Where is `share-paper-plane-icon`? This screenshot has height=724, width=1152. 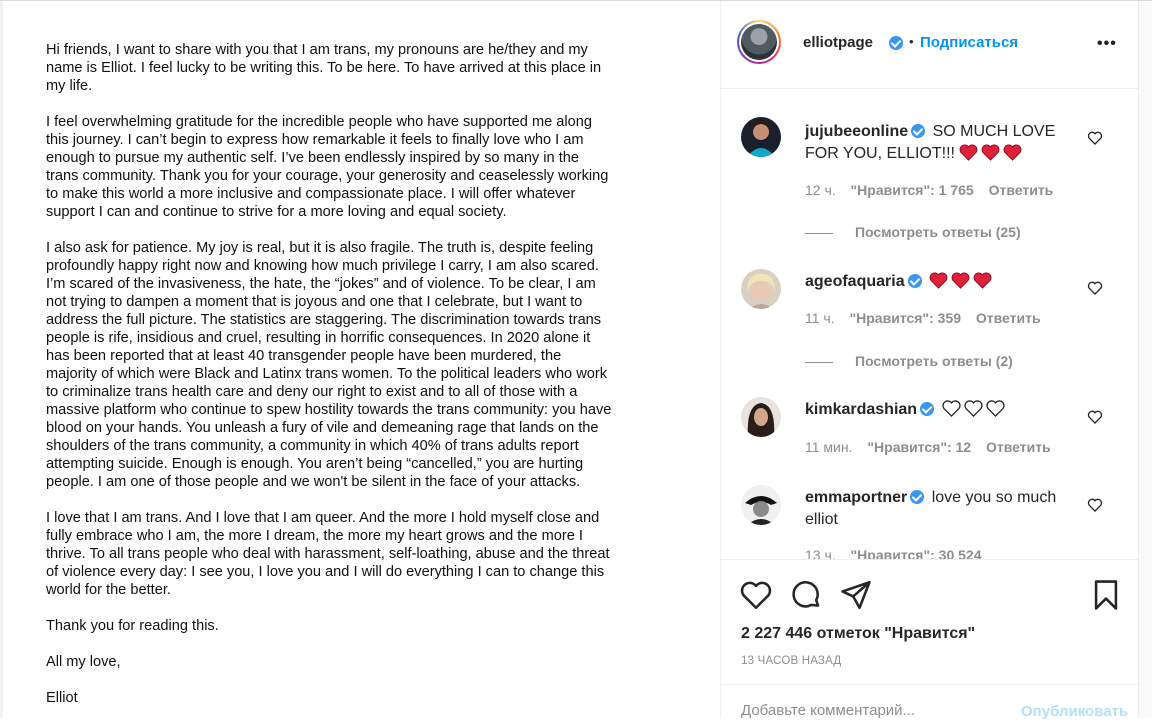
share-paper-plane-icon is located at coordinates (856, 595).